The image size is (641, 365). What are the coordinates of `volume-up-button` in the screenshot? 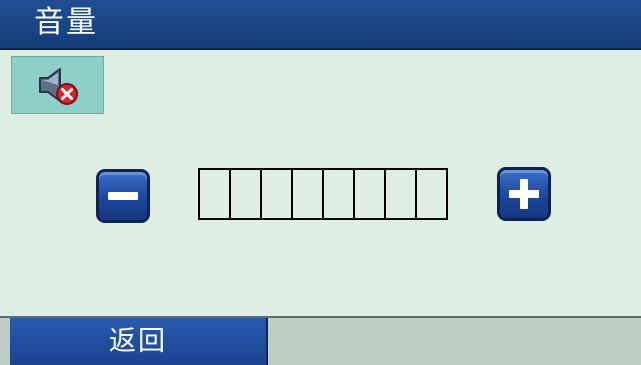 It's located at (524, 194).